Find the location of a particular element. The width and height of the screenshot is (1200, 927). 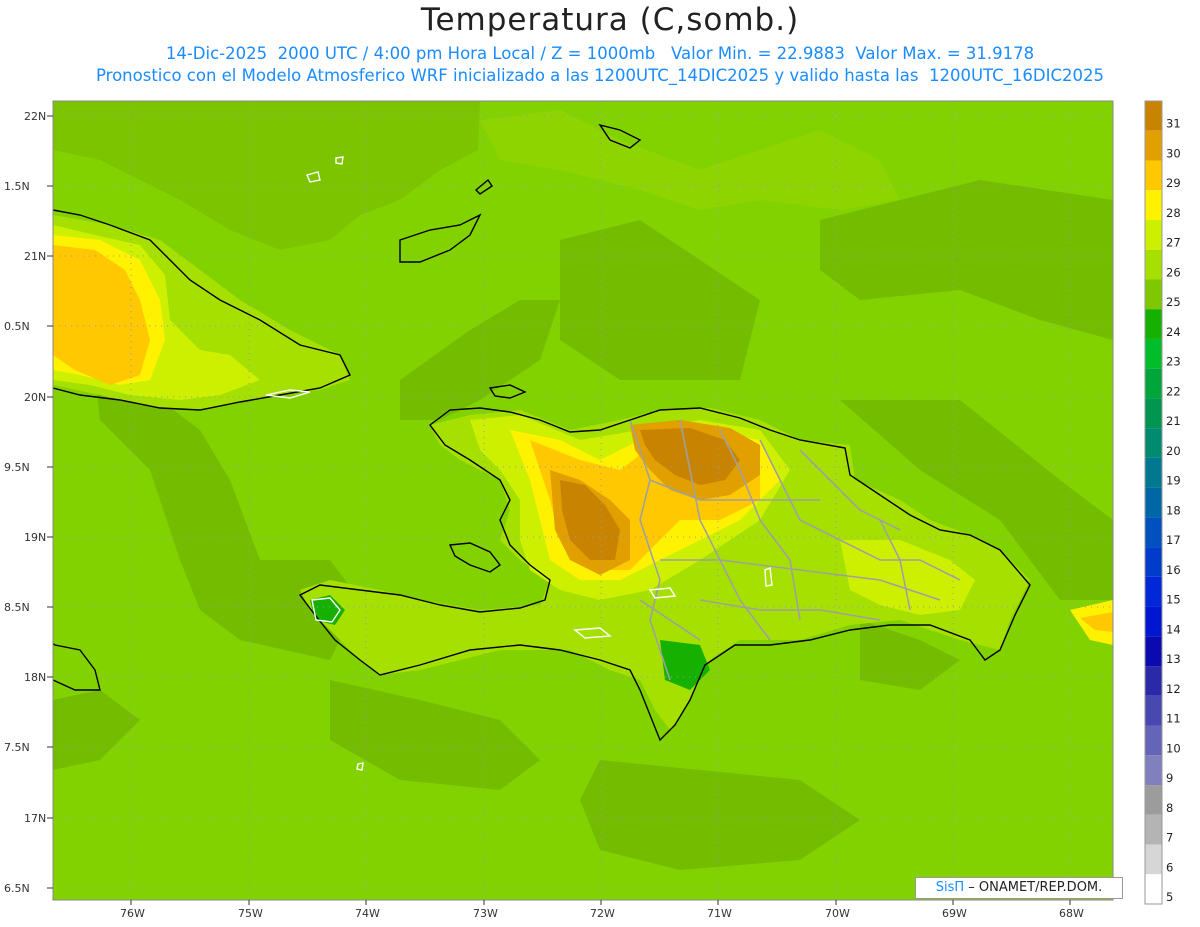

legend-label: 29 is located at coordinates (1173, 183).